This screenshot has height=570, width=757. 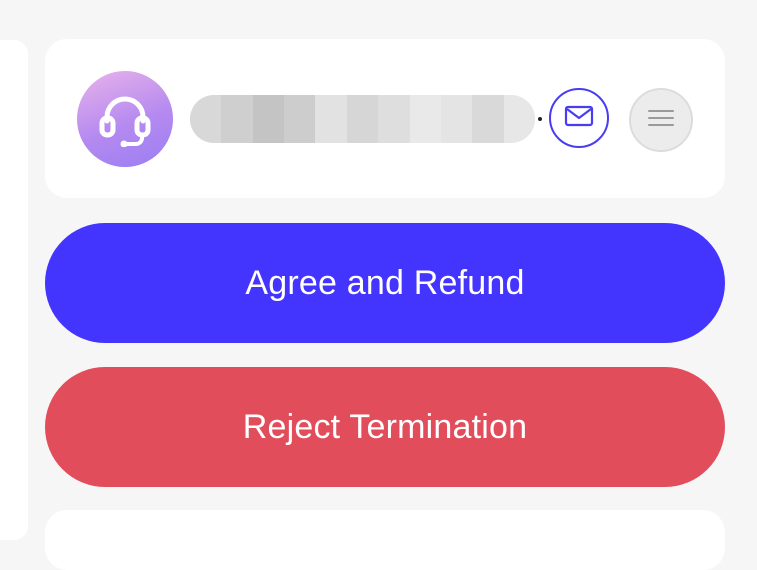 I want to click on contact-name-redacted, so click(x=362, y=119).